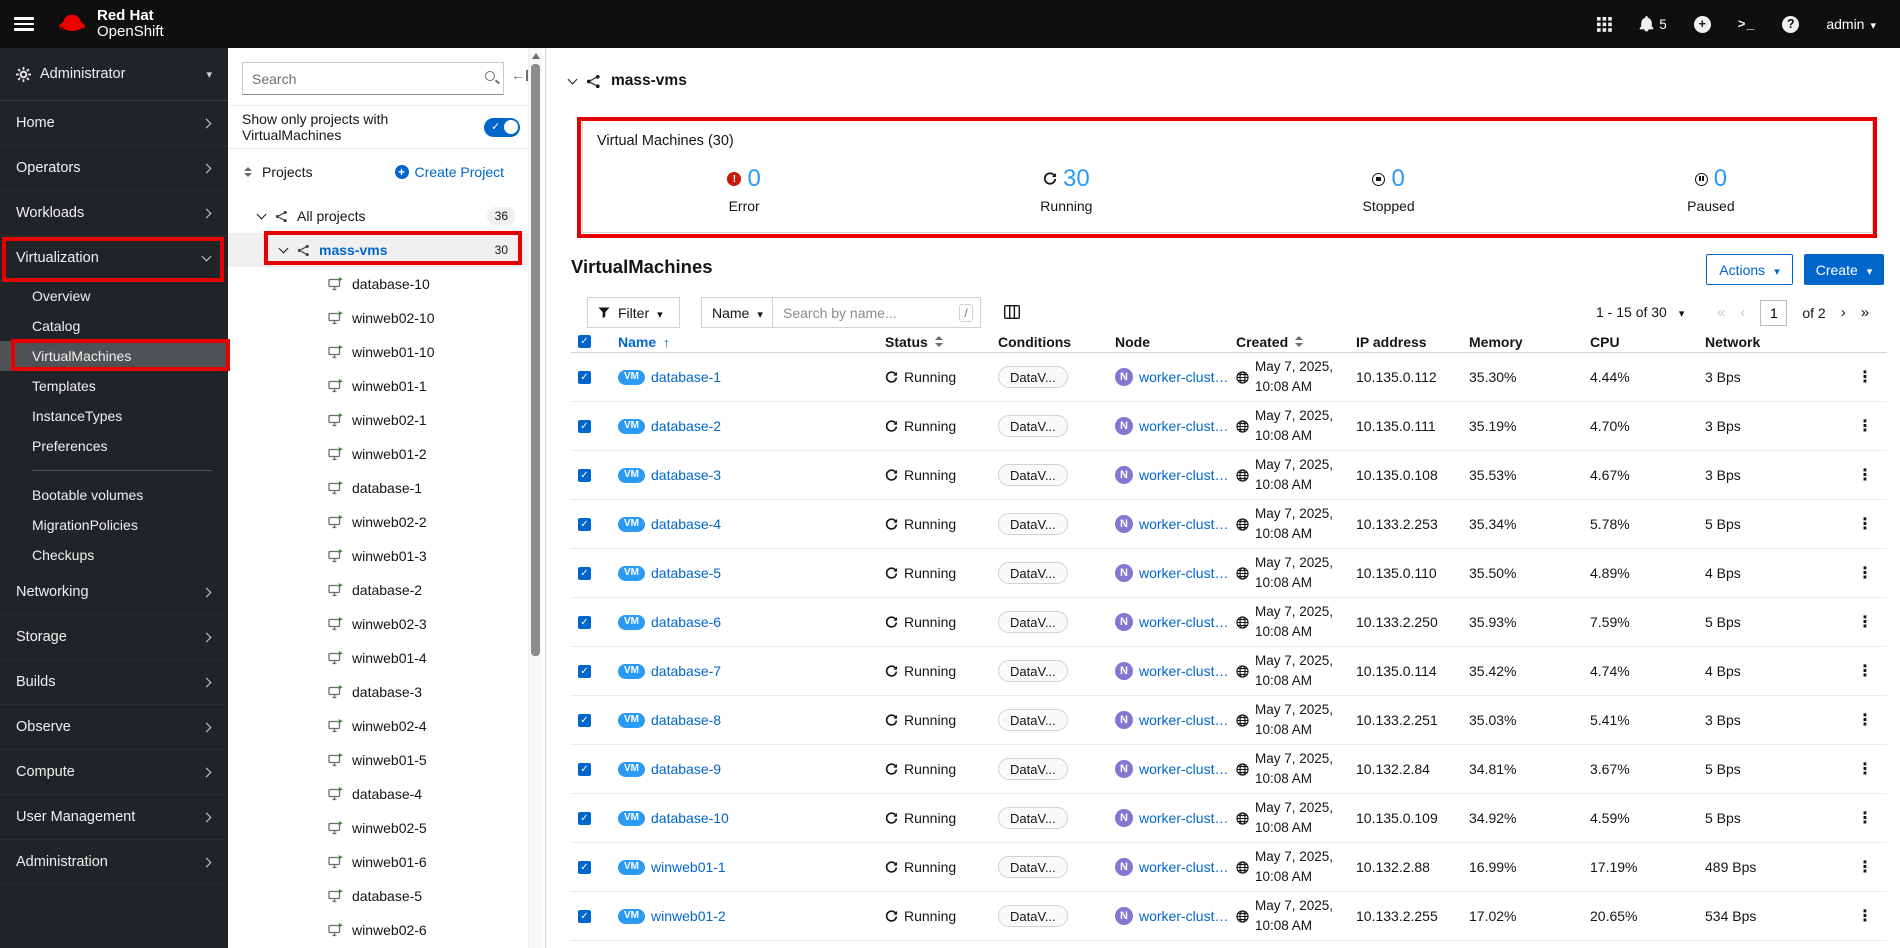 Image resolution: width=1900 pixels, height=948 pixels. Describe the element at coordinates (502, 127) in the screenshot. I see `vm-filter-toggle` at that location.